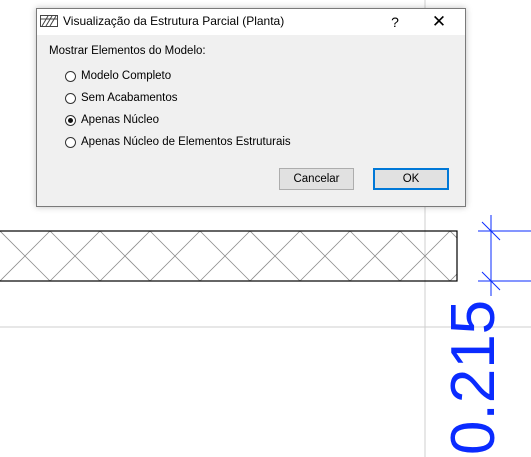 The image size is (531, 457). I want to click on hatch-line, so click(515, 256).